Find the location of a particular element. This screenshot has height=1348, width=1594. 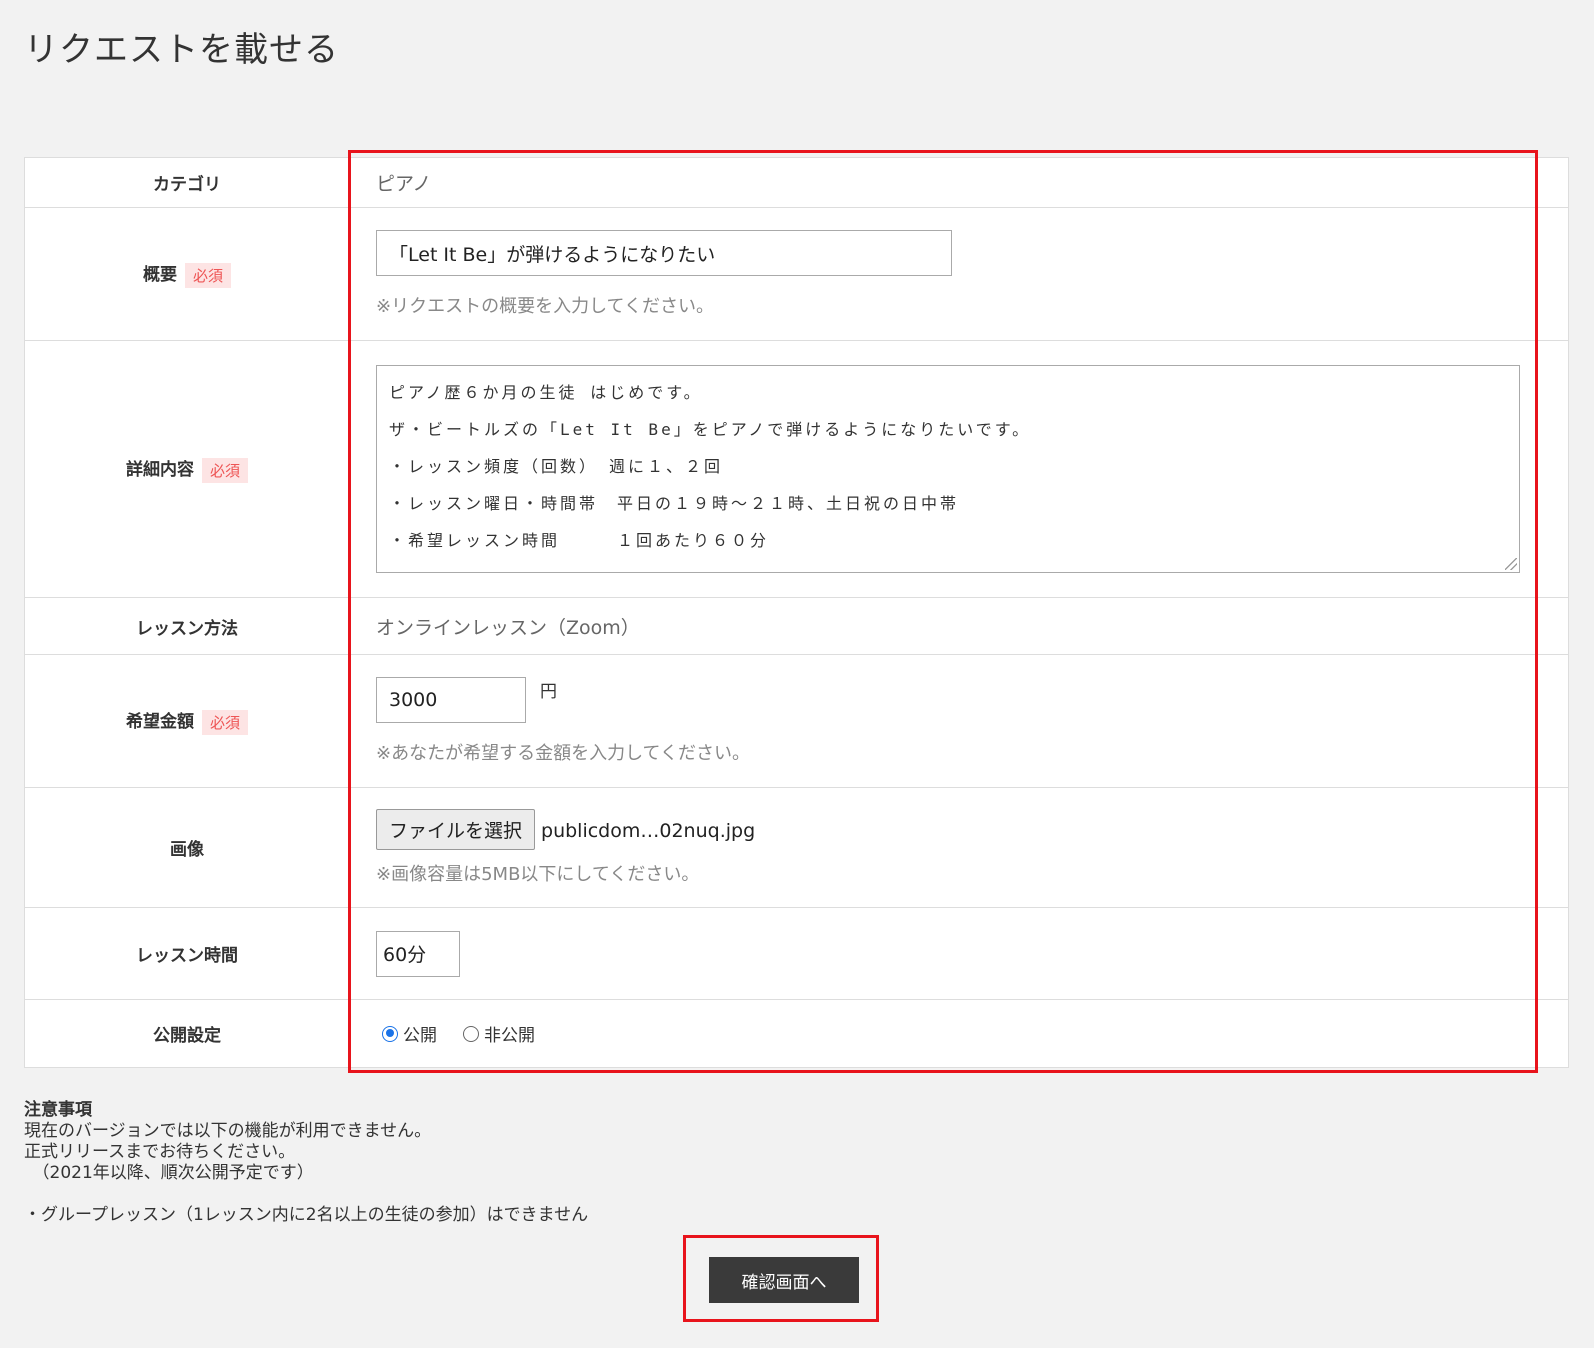

row-duration: レッスン時間 is located at coordinates (796, 953).